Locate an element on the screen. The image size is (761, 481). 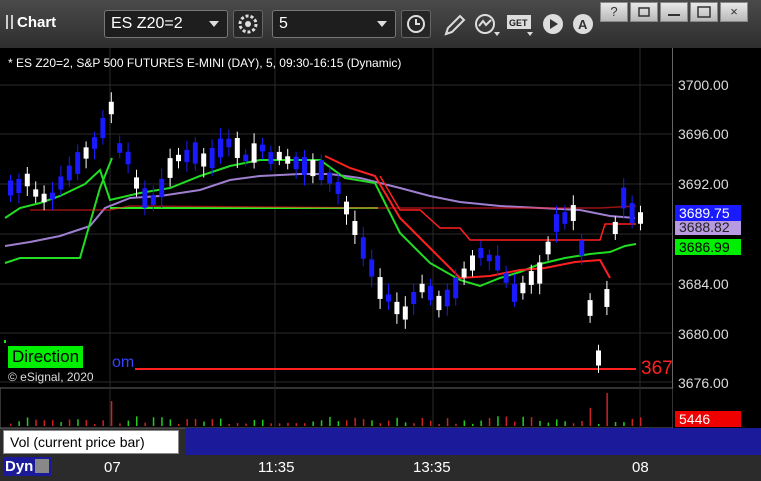
get-data-icon: GET is located at coordinates (521, 25).